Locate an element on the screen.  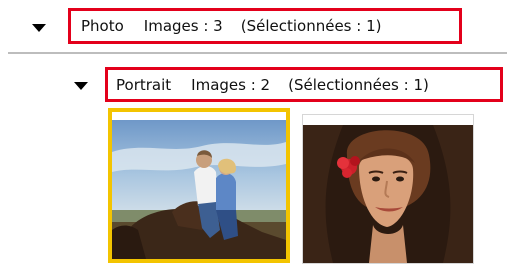
group-name-label: Portrait is located at coordinates (144, 84).